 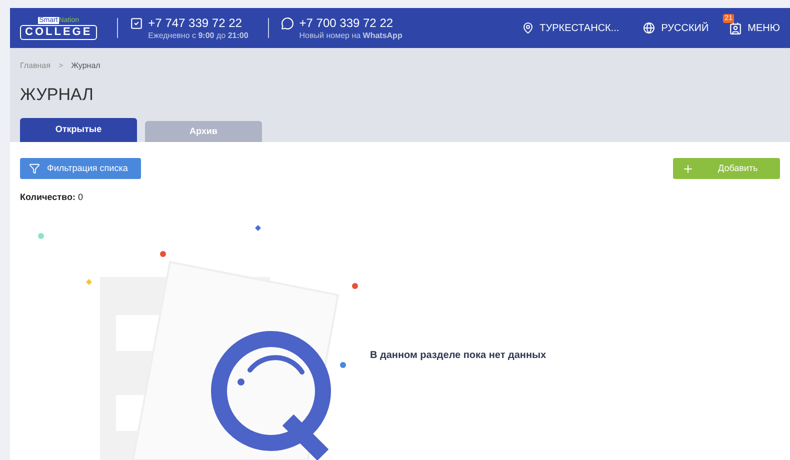 What do you see at coordinates (350, 35) in the screenshot?
I see `phone-note: Новый номер на WhatsApp` at bounding box center [350, 35].